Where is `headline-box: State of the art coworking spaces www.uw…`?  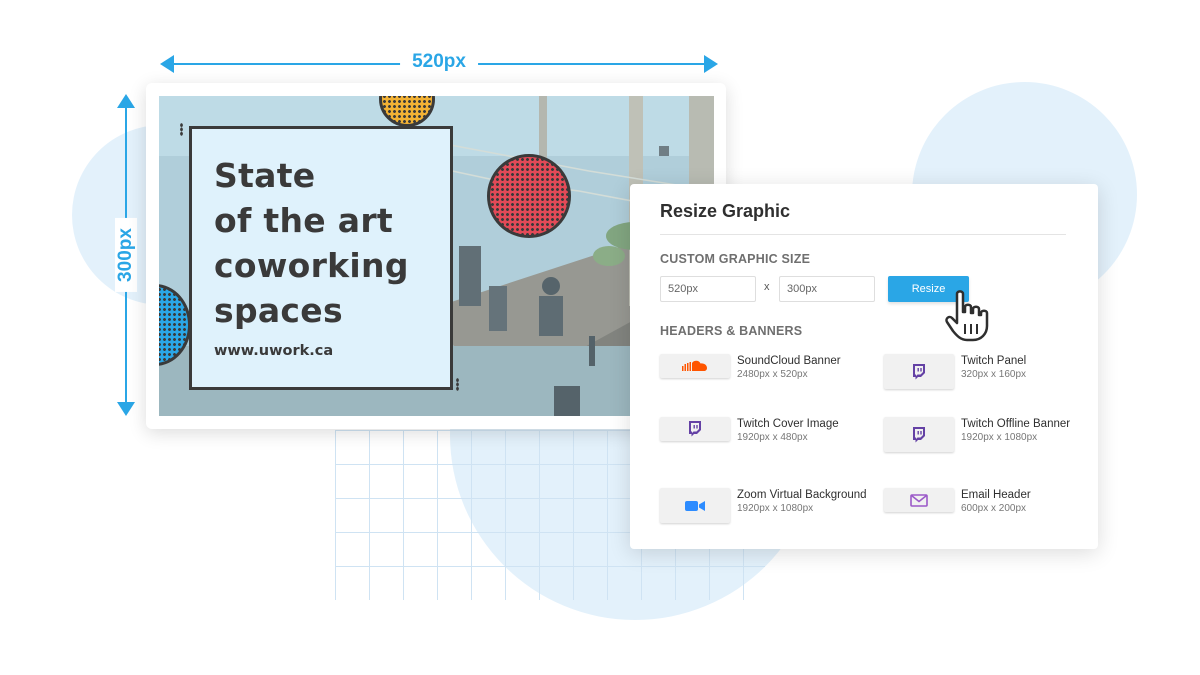
headline-box: State of the art coworking spaces www.uw… is located at coordinates (321, 258).